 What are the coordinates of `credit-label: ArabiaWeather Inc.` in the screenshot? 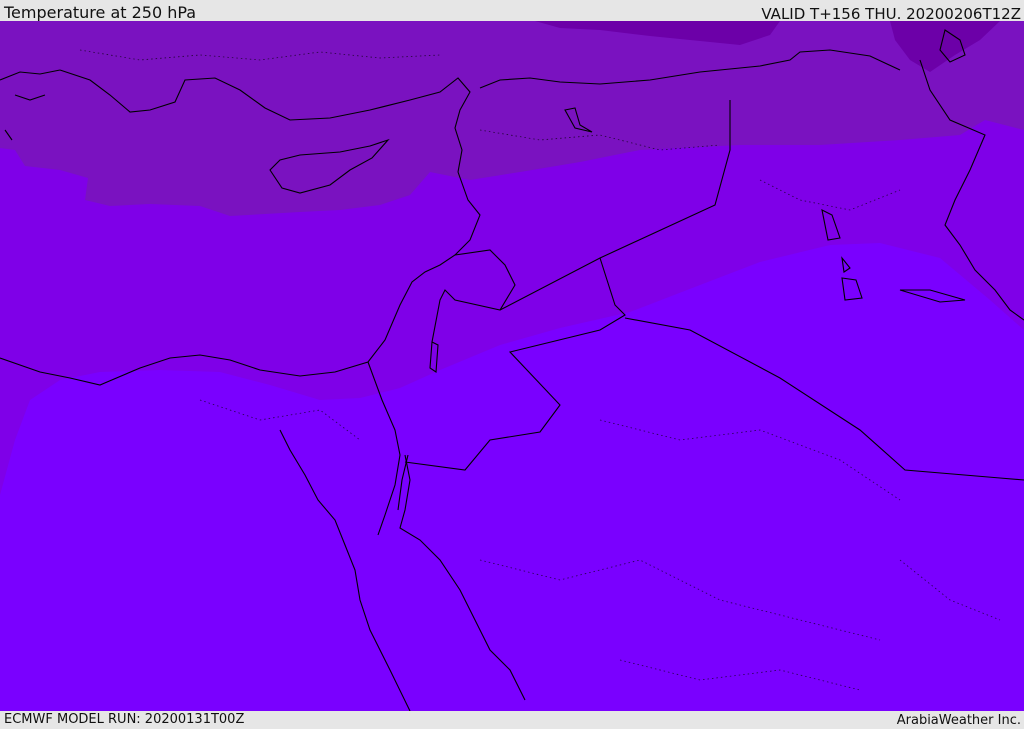 It's located at (958, 720).